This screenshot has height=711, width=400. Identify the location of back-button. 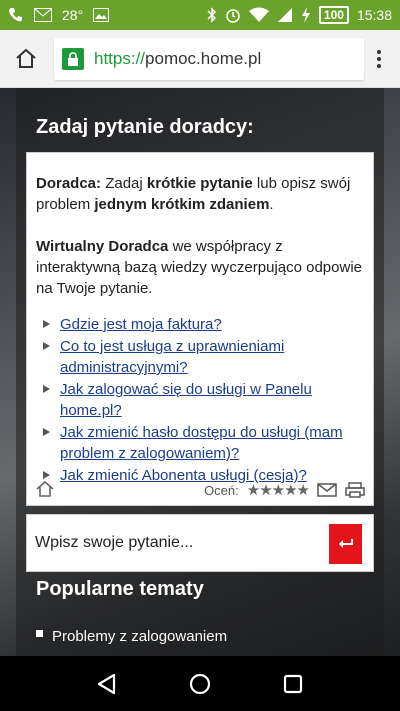
(107, 684).